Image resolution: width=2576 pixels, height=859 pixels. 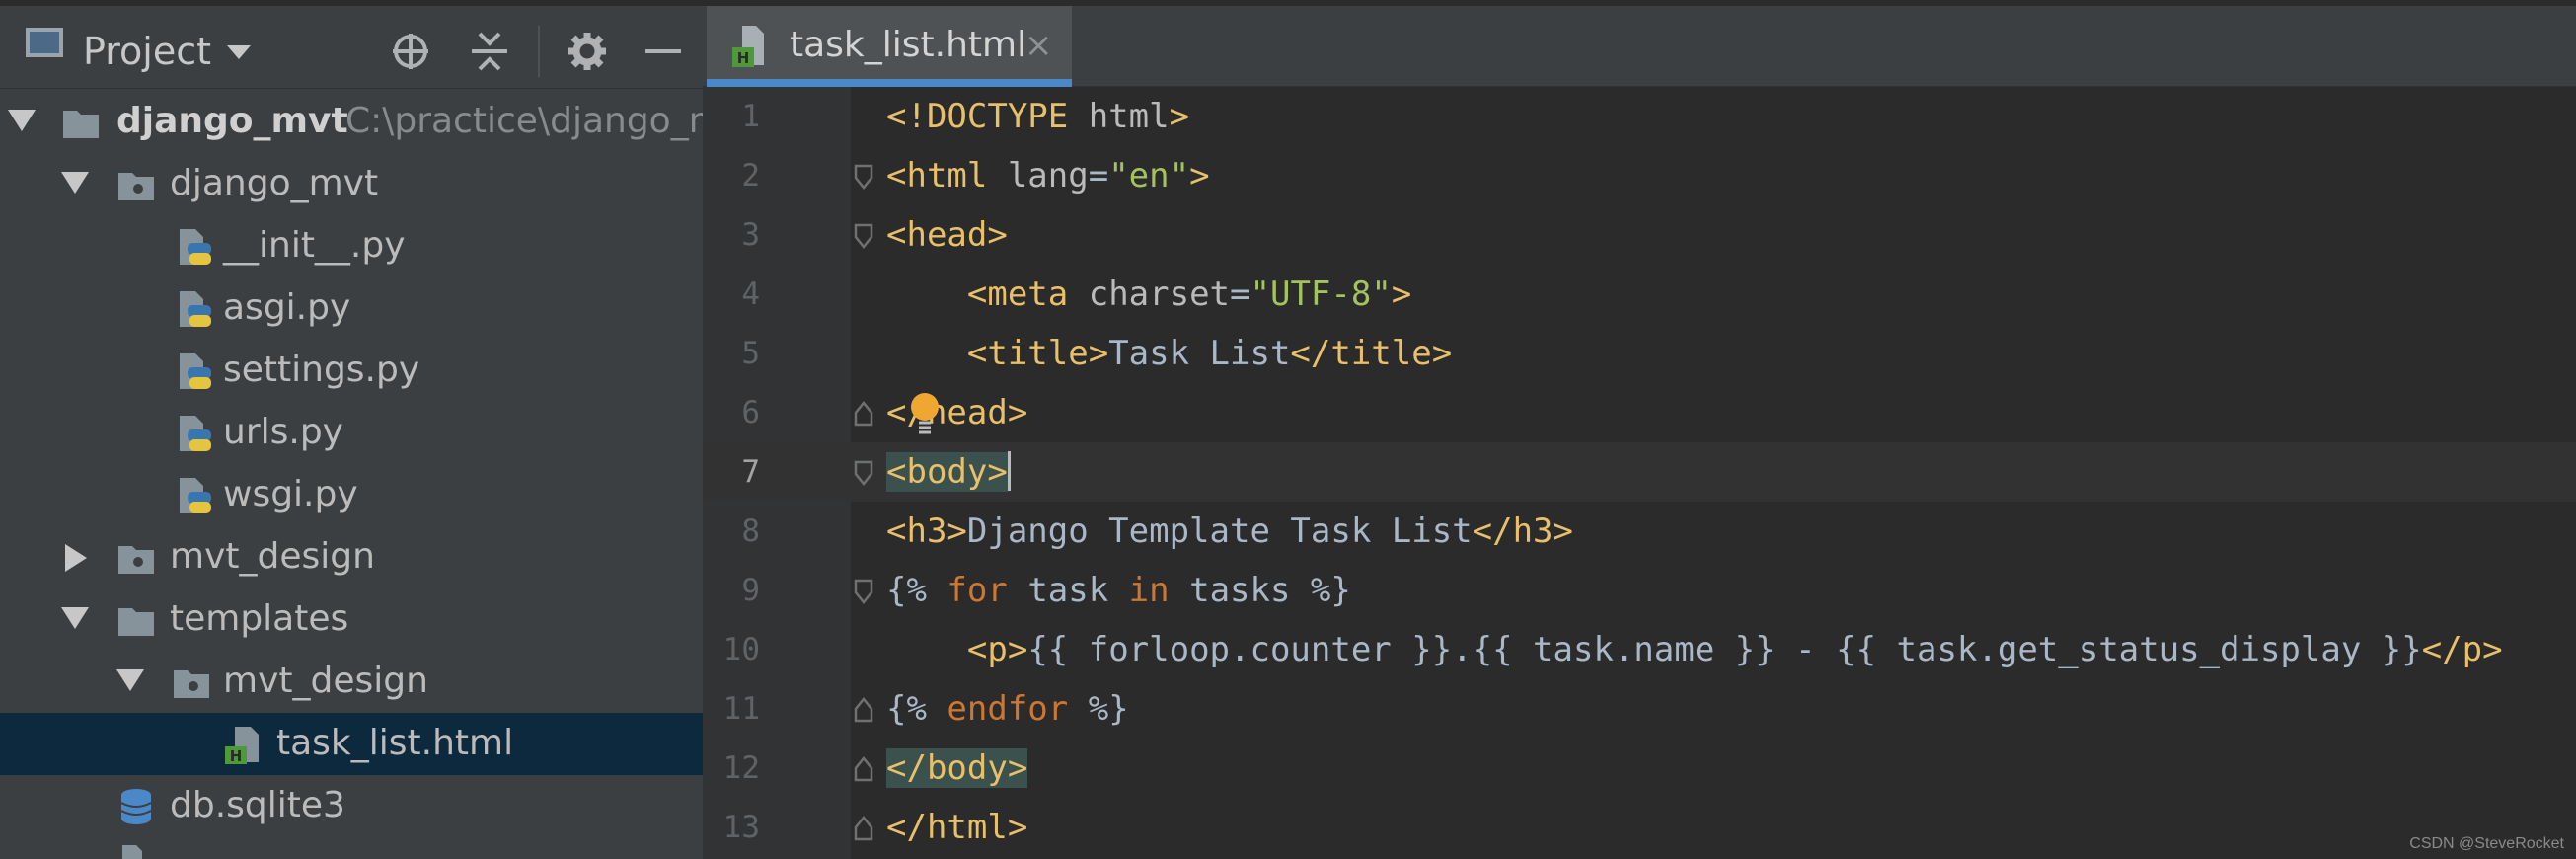 I want to click on active-tab-indicator, so click(x=889, y=83).